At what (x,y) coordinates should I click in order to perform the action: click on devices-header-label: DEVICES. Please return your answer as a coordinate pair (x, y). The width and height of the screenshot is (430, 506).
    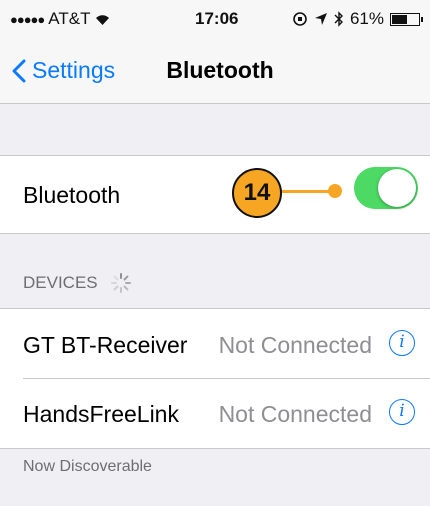
    Looking at the image, I should click on (60, 282).